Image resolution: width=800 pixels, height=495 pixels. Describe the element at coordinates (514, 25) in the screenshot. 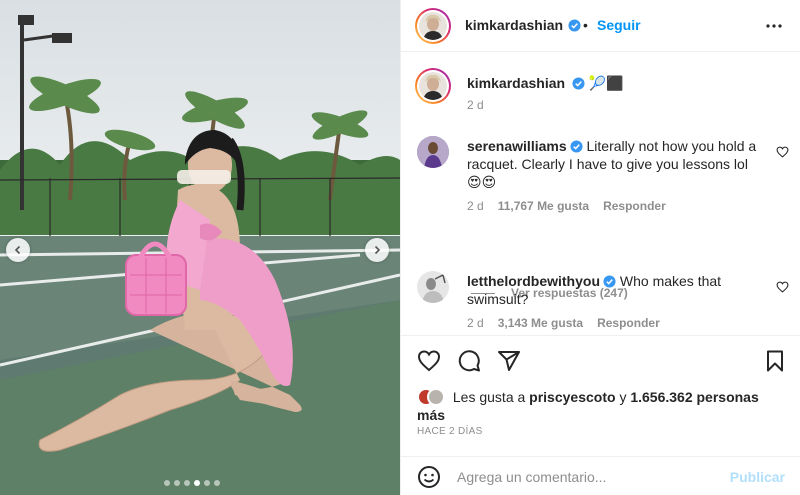

I see `author-username: kimkardashian` at that location.